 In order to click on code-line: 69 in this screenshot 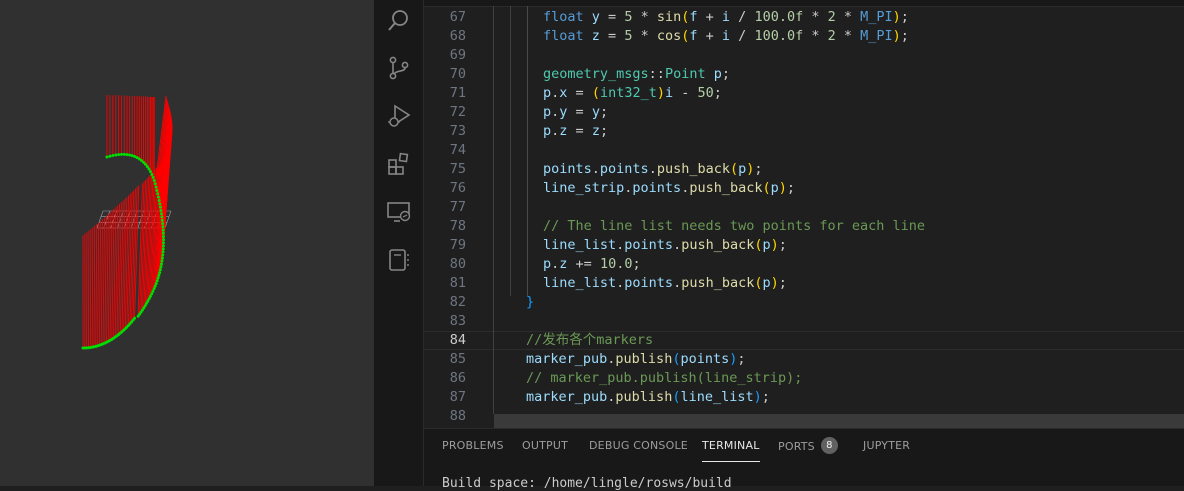, I will do `click(804, 55)`.